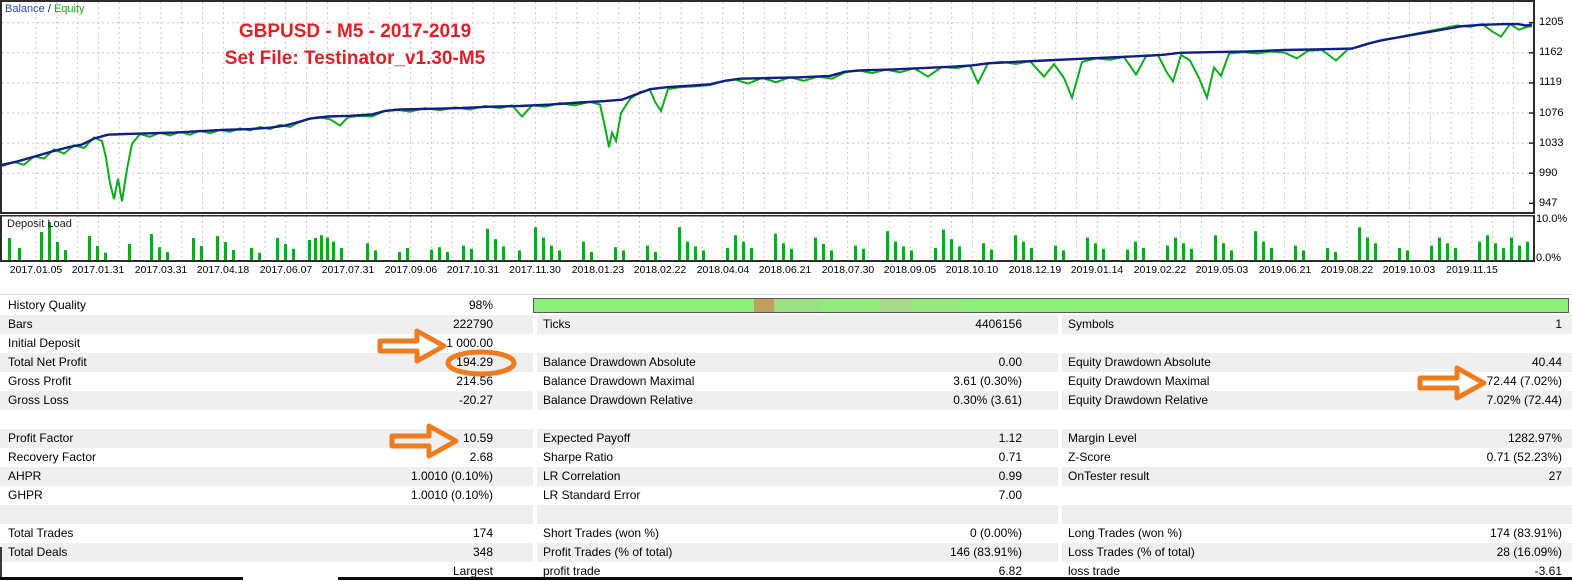 This screenshot has height=581, width=1572. I want to click on stat-label: OnTester result, so click(1109, 476).